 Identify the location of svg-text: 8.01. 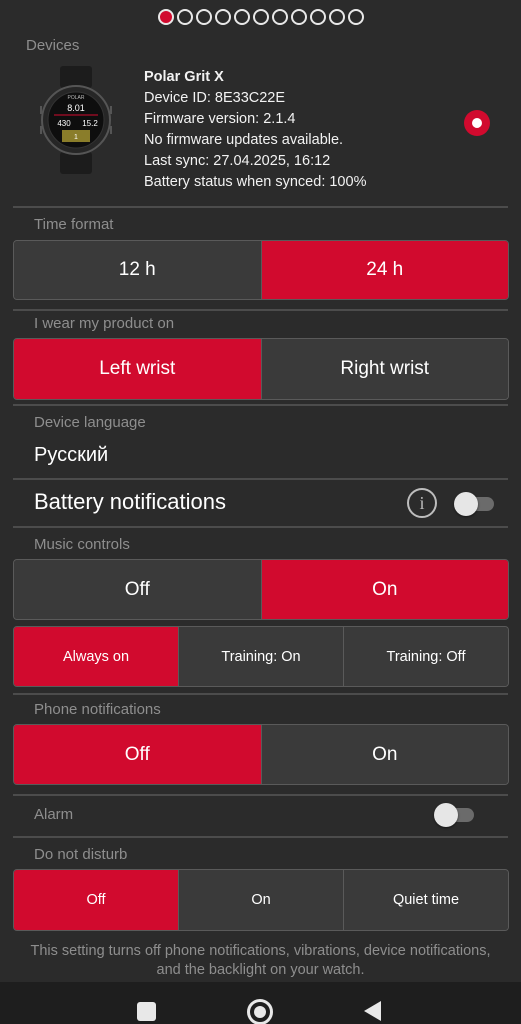
(76, 108).